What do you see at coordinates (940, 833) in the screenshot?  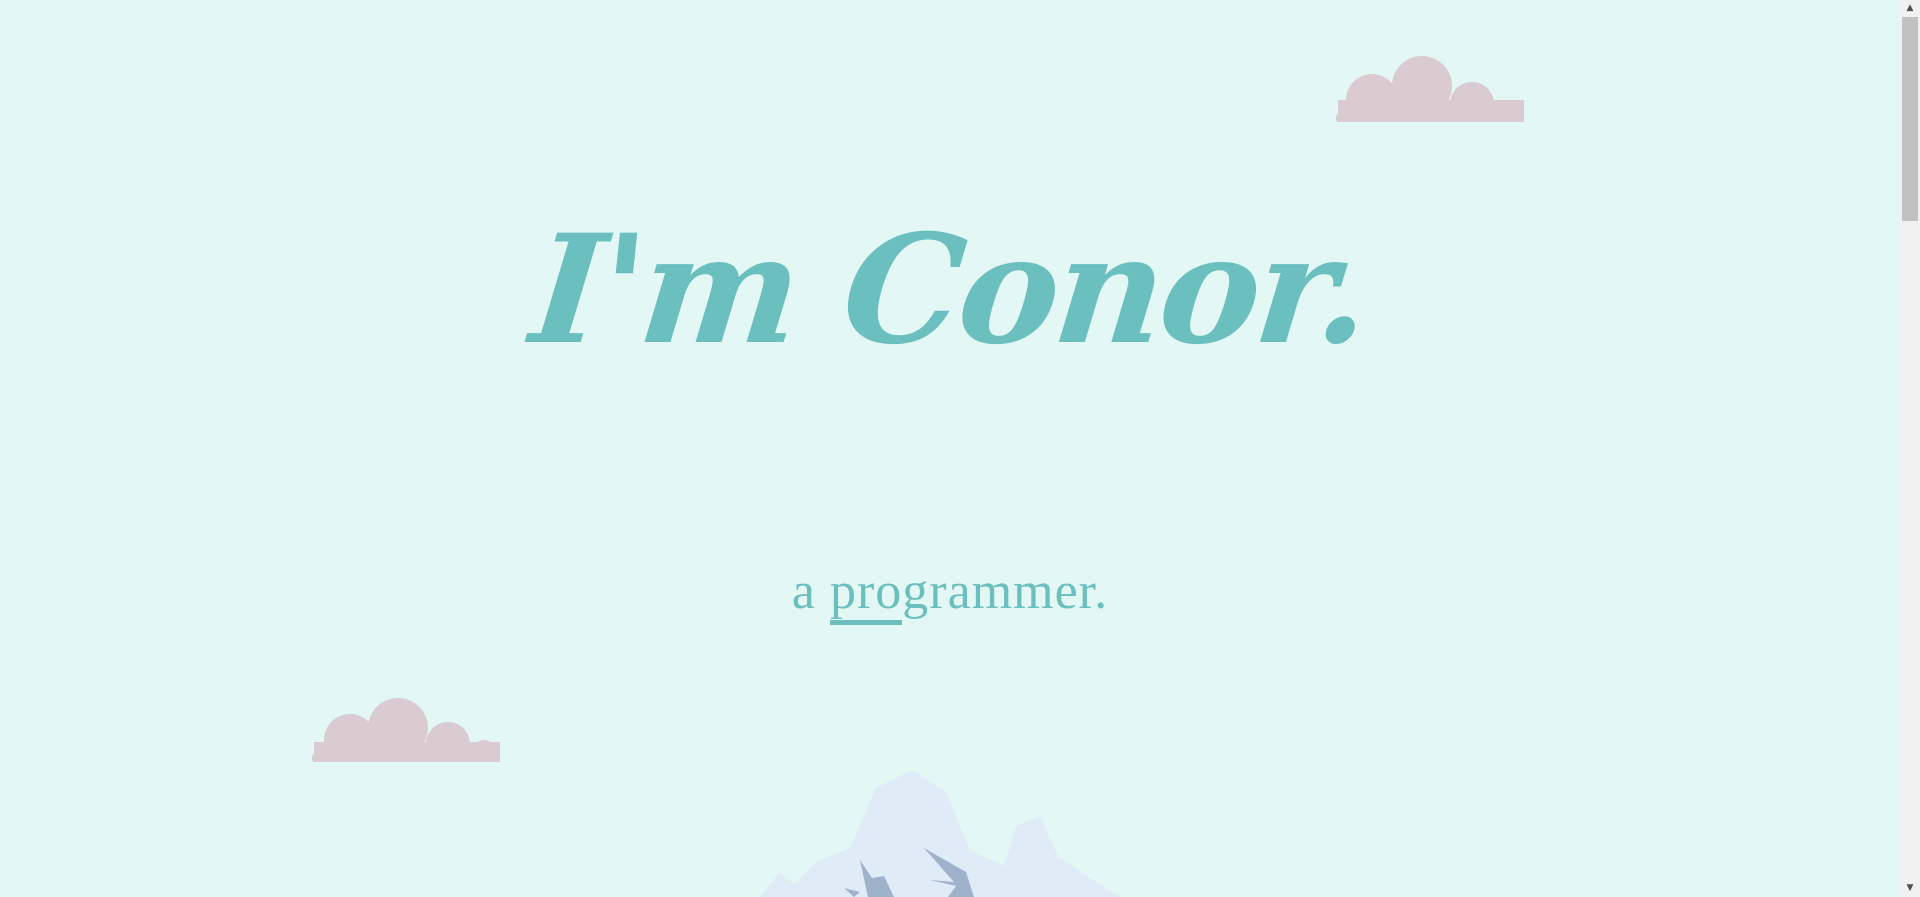 I see `mountain-illustration` at bounding box center [940, 833].